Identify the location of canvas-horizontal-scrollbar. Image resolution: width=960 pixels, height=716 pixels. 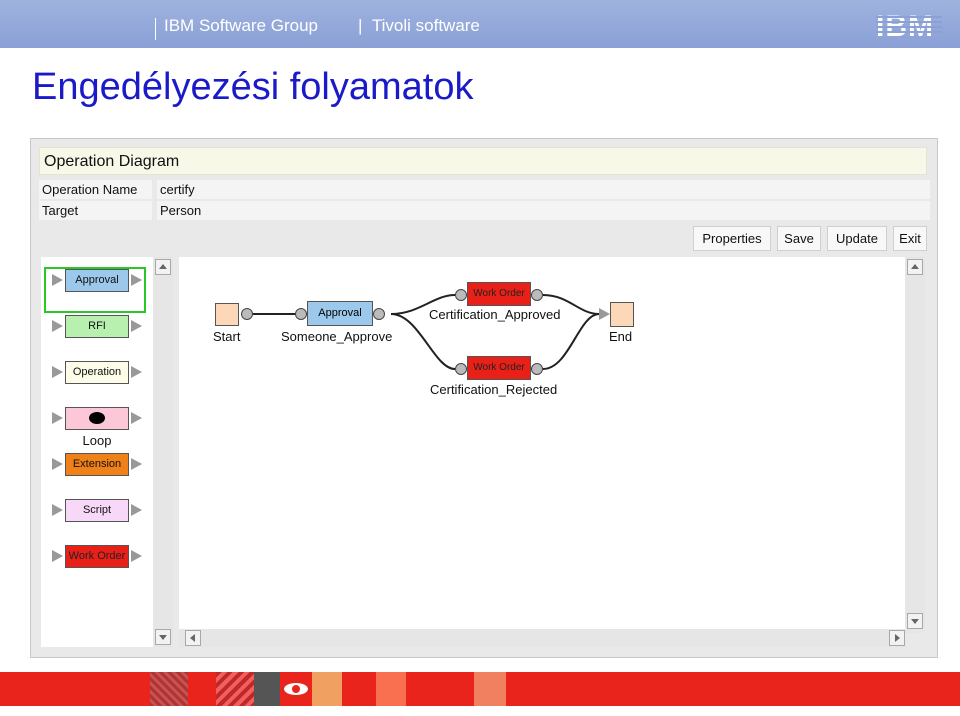
(542, 638).